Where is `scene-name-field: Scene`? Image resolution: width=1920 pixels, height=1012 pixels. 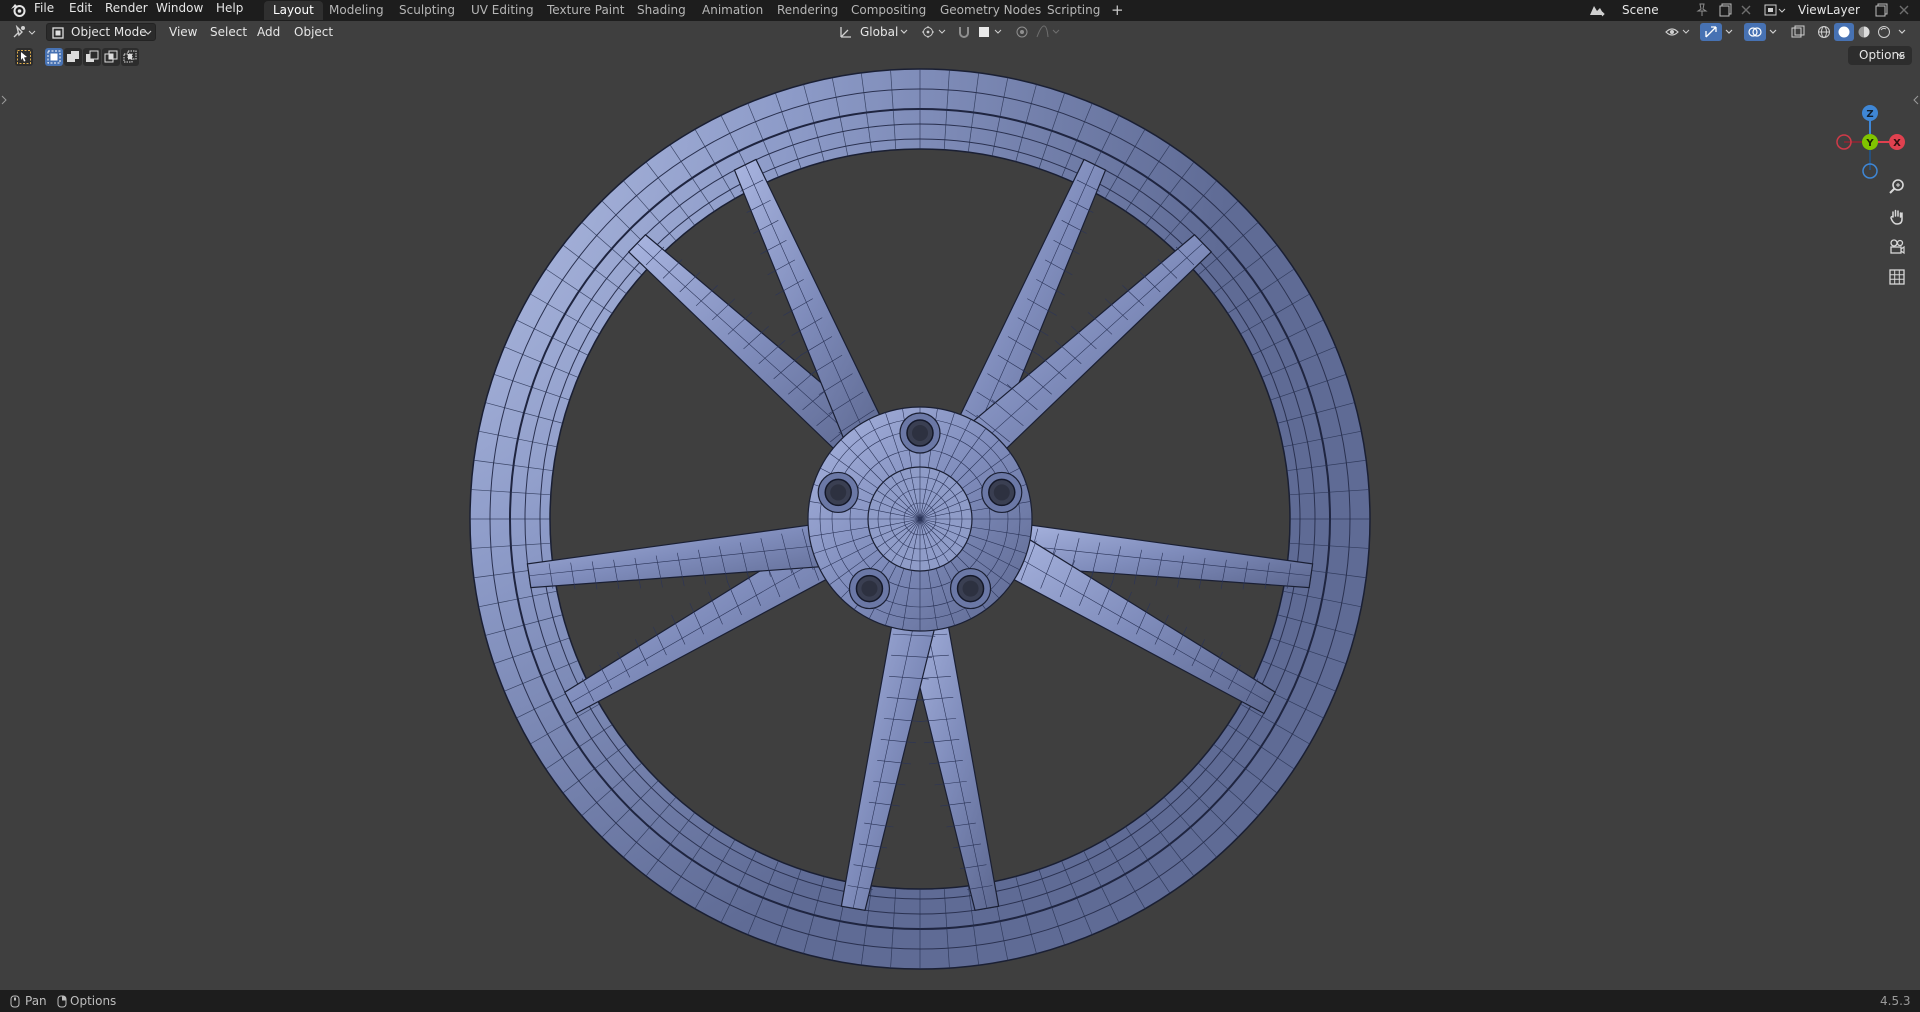 scene-name-field: Scene is located at coordinates (1640, 10).